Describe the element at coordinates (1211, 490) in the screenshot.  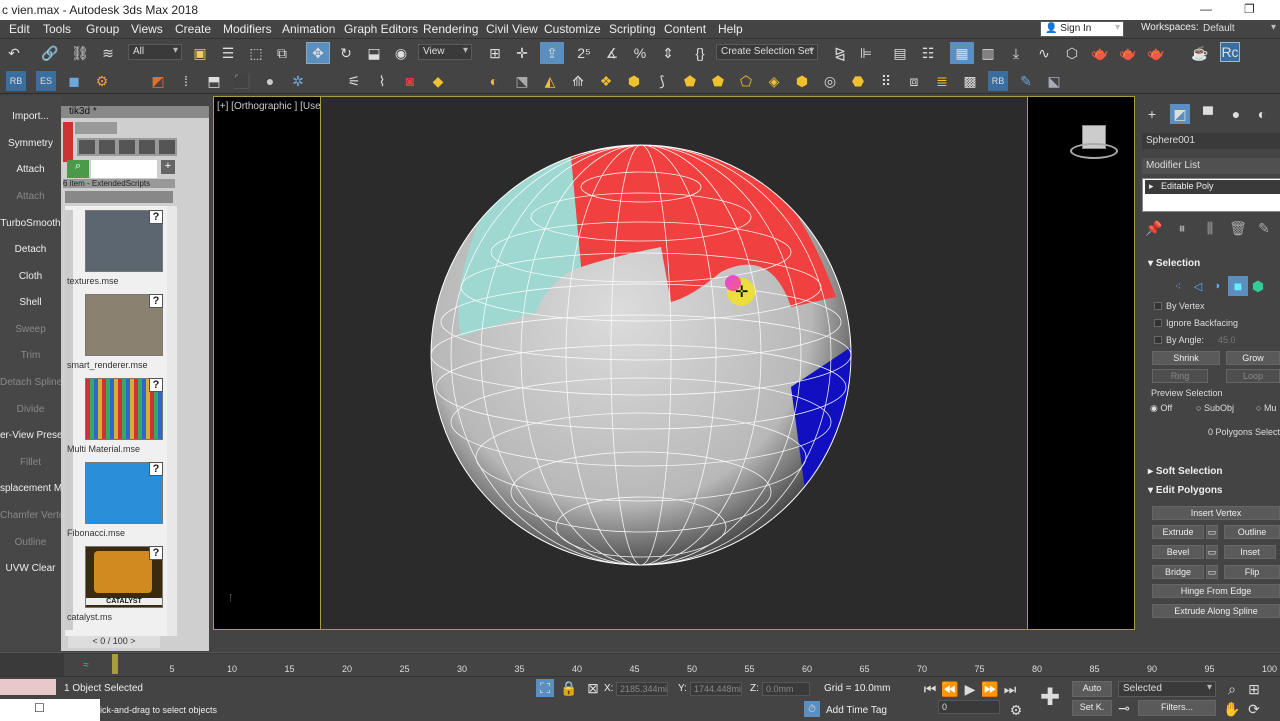
I see `edit-polygons-rollout-title: ▾ Edit Polygons` at that location.